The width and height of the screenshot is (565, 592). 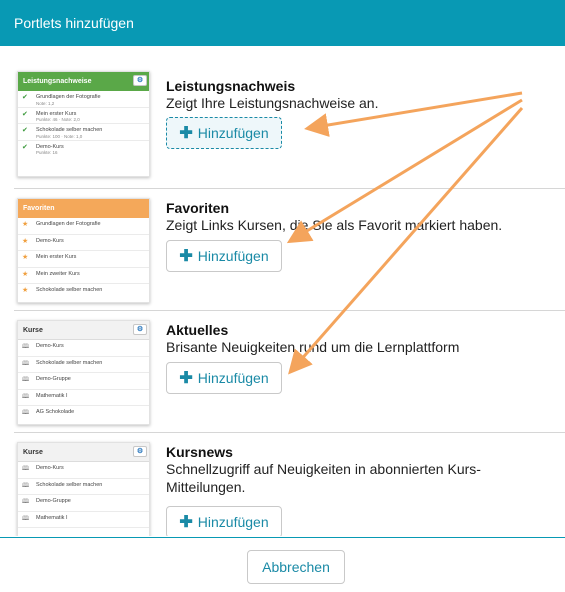 What do you see at coordinates (83, 243) in the screenshot?
I see `preview-item: ★ Demo-Kurs` at bounding box center [83, 243].